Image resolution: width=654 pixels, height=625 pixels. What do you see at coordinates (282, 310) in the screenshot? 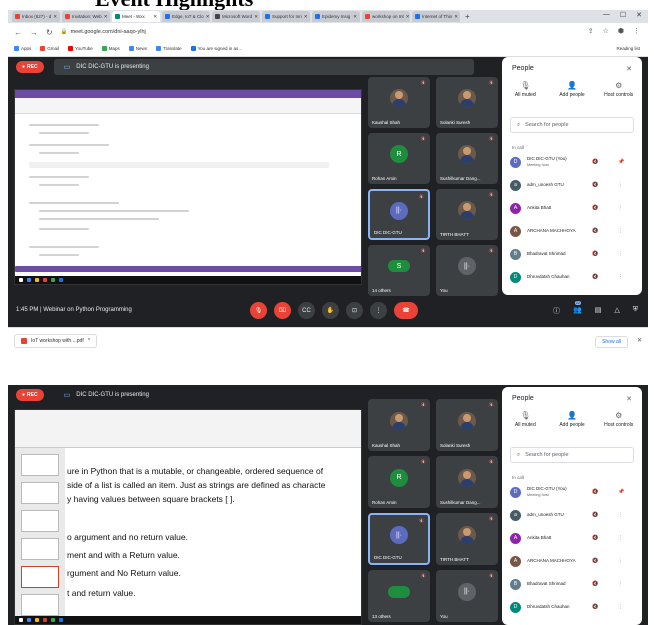
I see `camera-off-button: ⌧` at bounding box center [282, 310].